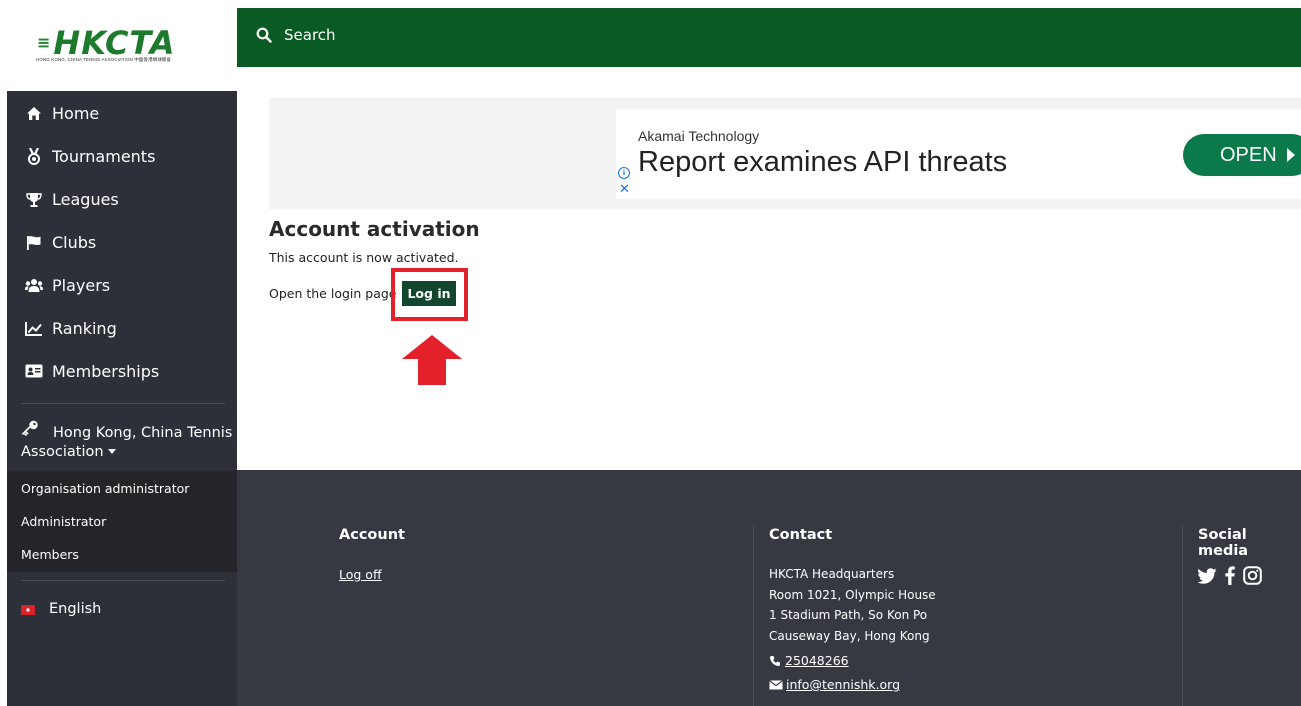 This screenshot has width=1301, height=706. Describe the element at coordinates (28, 610) in the screenshot. I see `hk-flag-icon` at that location.